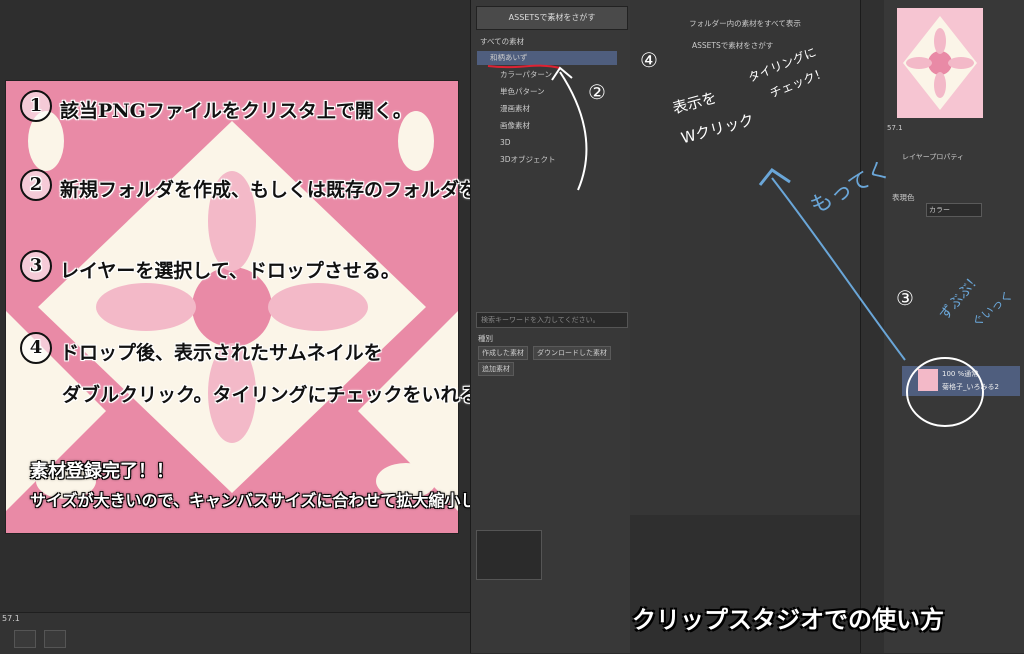  Describe the element at coordinates (905, 298) in the screenshot. I see `annotation-3: ③` at that location.